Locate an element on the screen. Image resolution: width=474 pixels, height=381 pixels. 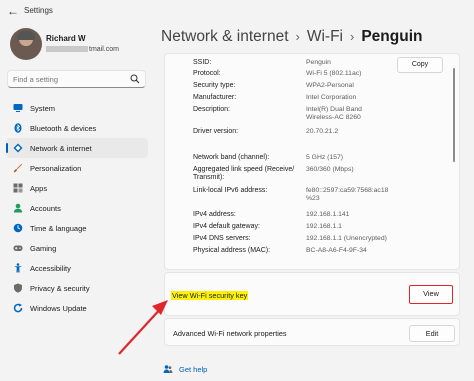
accessibility-icon is located at coordinates (18, 268).